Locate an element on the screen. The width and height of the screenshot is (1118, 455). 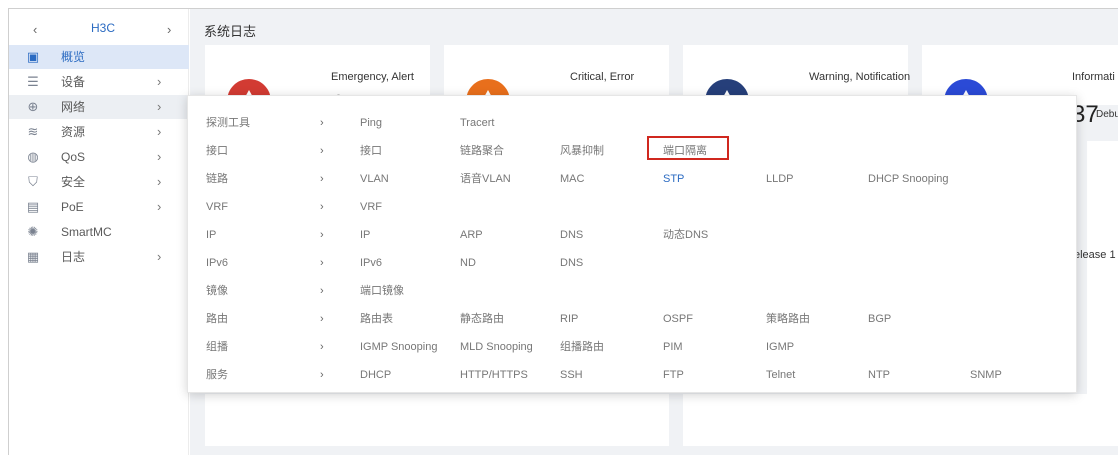
menu-link: SSH is located at coordinates (571, 375).